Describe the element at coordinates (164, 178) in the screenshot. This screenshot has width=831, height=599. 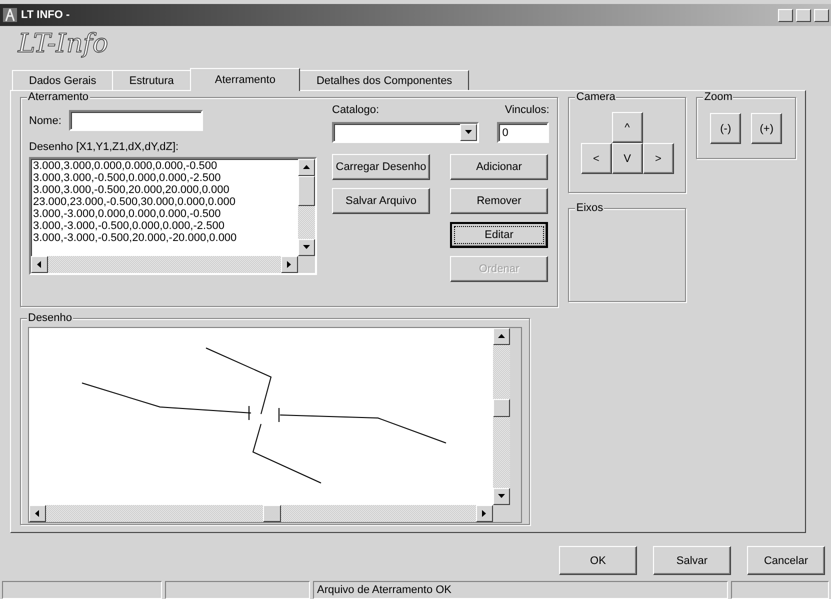
I see `list-item: 3.000,3.000,-0.500,0.000,0.000,-2.500` at that location.